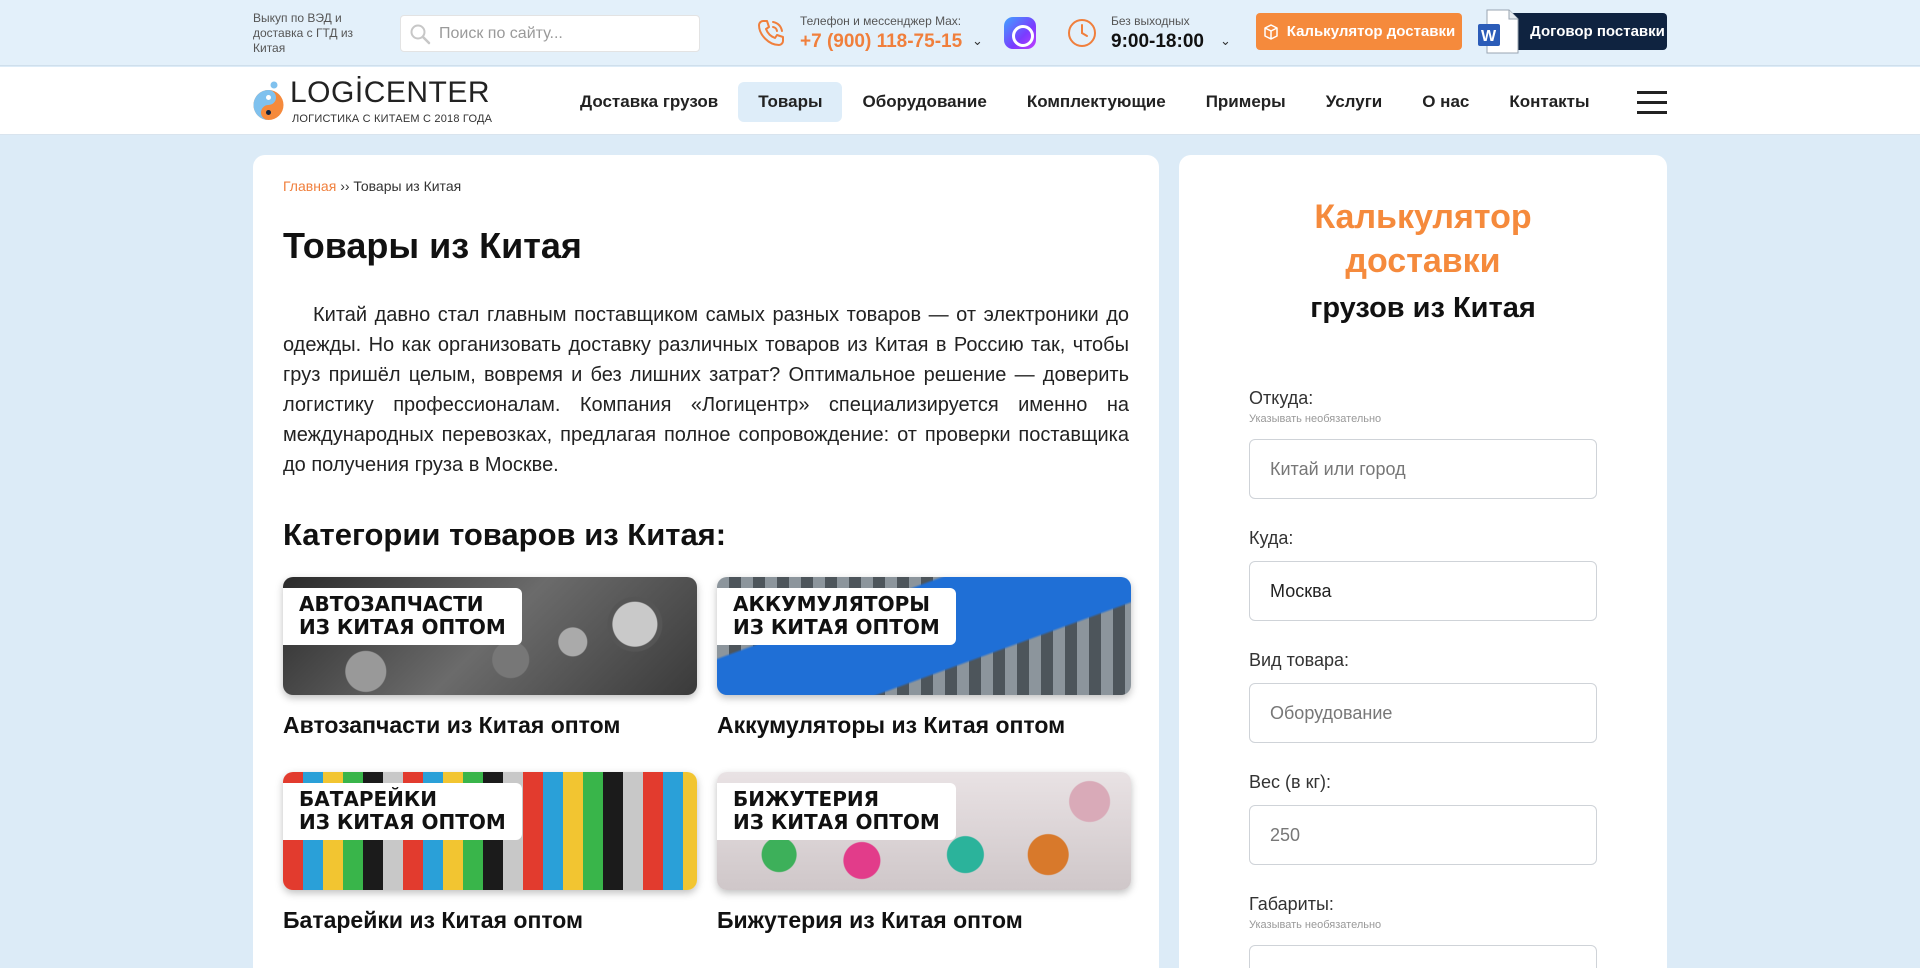 This screenshot has width=1920, height=968. I want to click on from-label: Откуда:, so click(1281, 398).